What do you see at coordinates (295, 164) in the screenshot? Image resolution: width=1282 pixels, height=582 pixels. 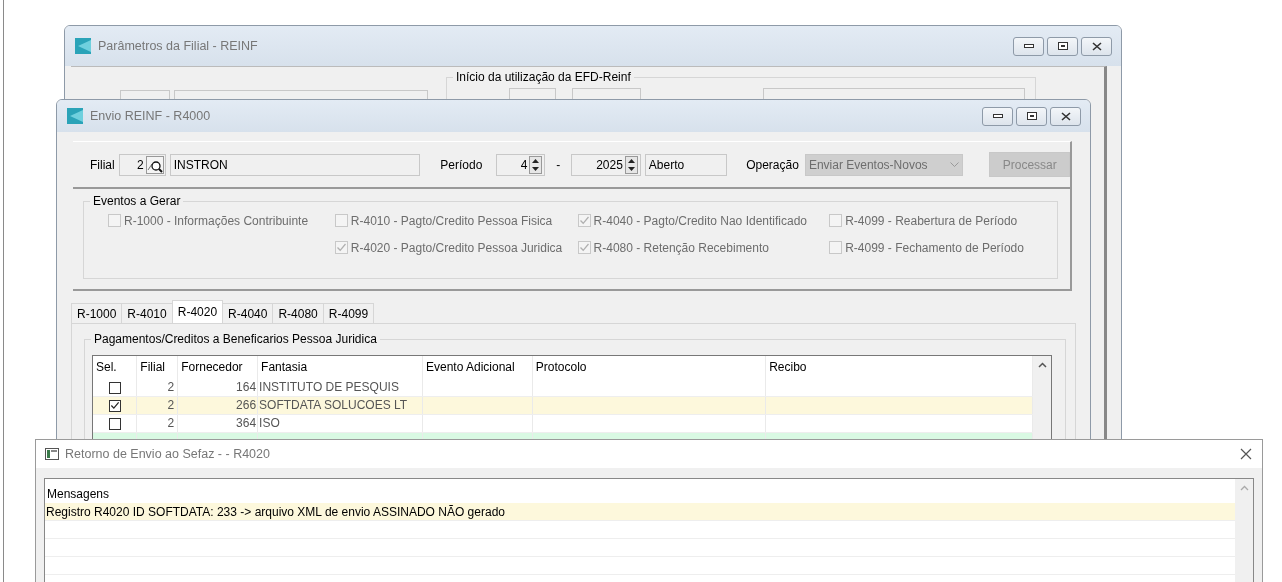 I see `name-field: INSTRON` at bounding box center [295, 164].